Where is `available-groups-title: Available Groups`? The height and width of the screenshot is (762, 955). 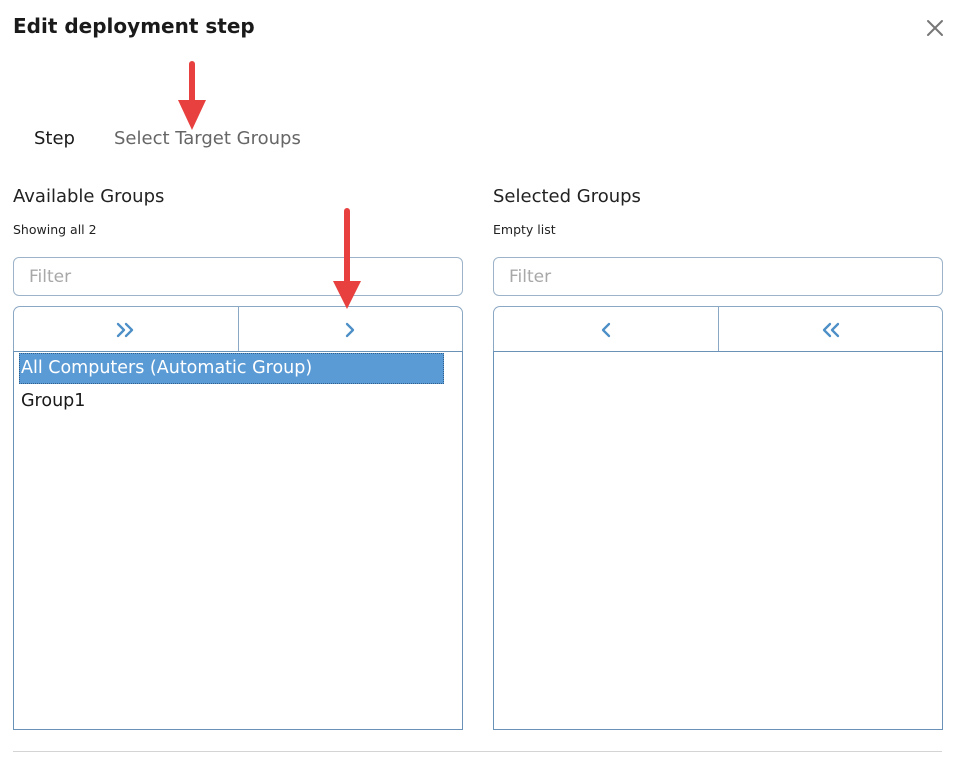 available-groups-title: Available Groups is located at coordinates (89, 196).